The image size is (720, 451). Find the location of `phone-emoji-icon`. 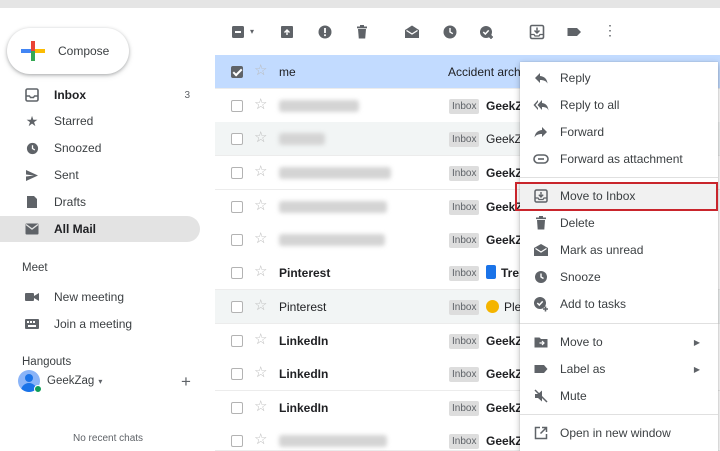

phone-emoji-icon is located at coordinates (491, 272).